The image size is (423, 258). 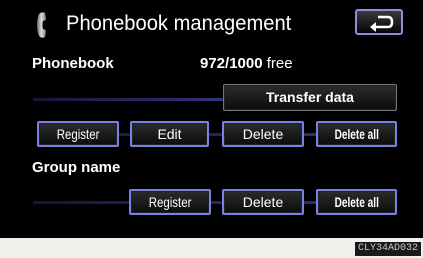 What do you see at coordinates (179, 23) in the screenshot?
I see `page-title: Phonebook management` at bounding box center [179, 23].